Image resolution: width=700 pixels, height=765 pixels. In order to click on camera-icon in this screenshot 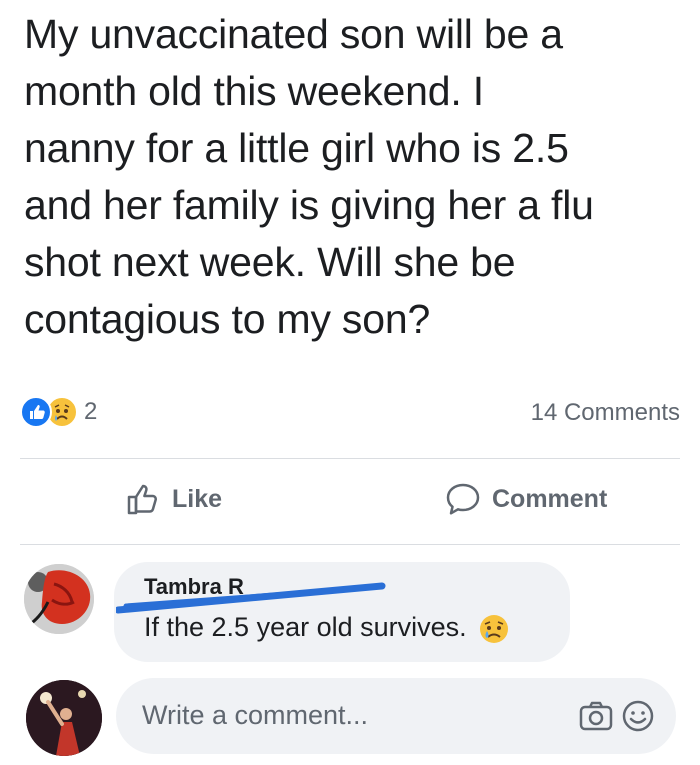, I will do `click(596, 716)`.